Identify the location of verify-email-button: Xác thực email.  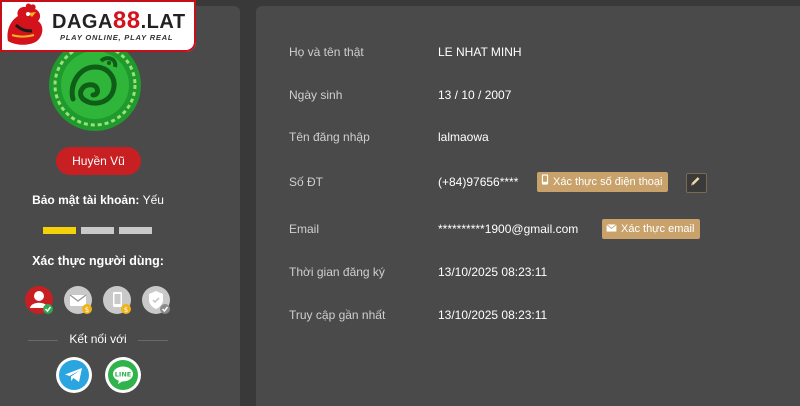
(651, 229).